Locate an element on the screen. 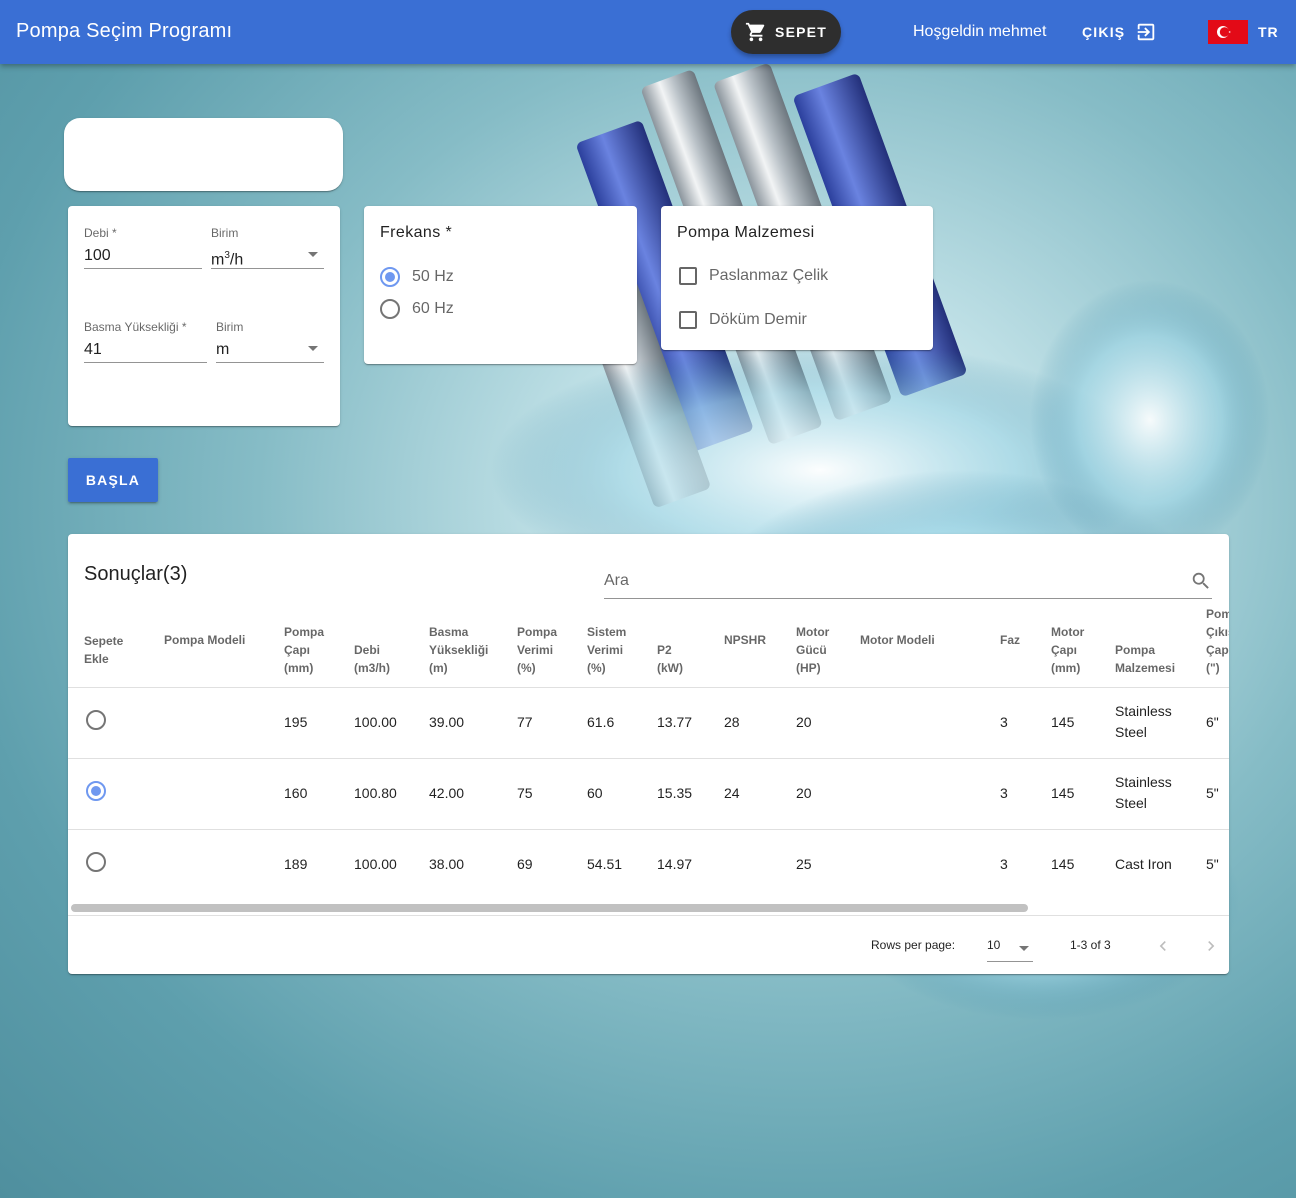 This screenshot has width=1296, height=1198. column-header-line: (HP) is located at coordinates (808, 668).